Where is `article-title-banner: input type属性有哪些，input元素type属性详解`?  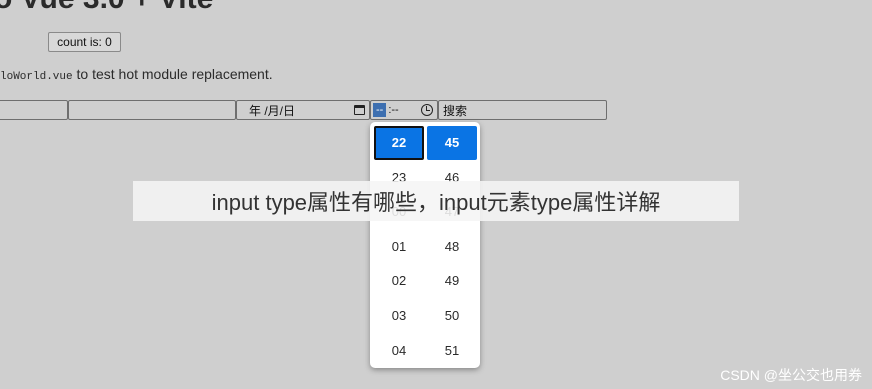 article-title-banner: input type属性有哪些，input元素type属性详解 is located at coordinates (436, 201).